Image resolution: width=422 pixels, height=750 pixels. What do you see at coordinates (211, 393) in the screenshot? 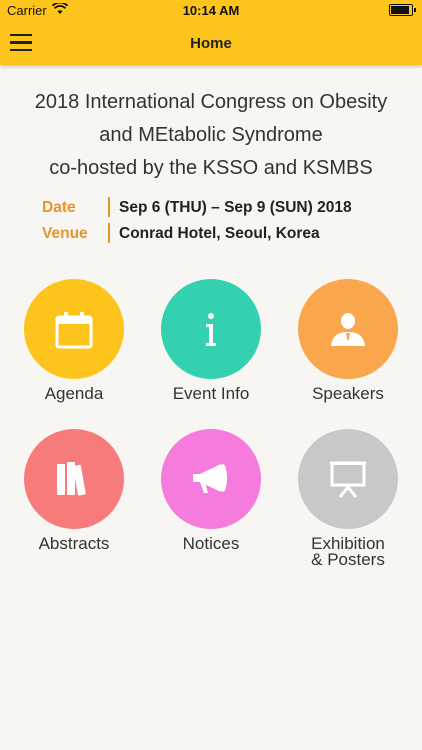
I see `event-info-label: Event Info` at bounding box center [211, 393].